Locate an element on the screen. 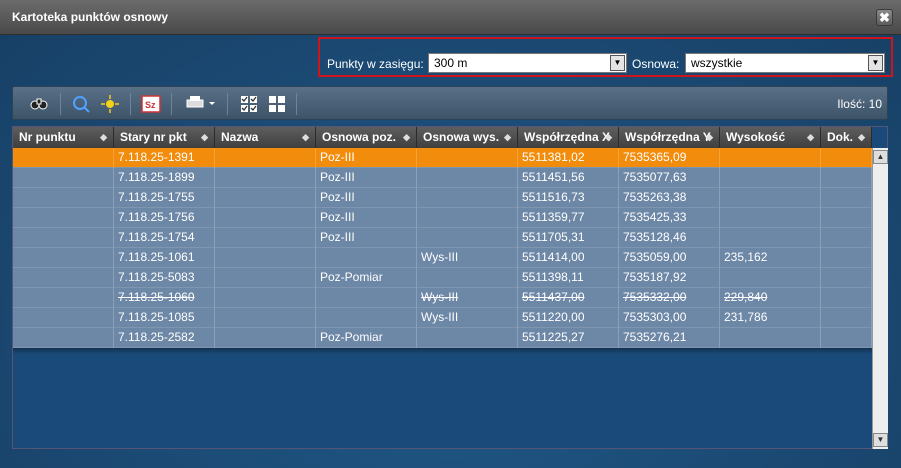 Image resolution: width=901 pixels, height=468 pixels. header-label: Osnowa poz. is located at coordinates (359, 137).